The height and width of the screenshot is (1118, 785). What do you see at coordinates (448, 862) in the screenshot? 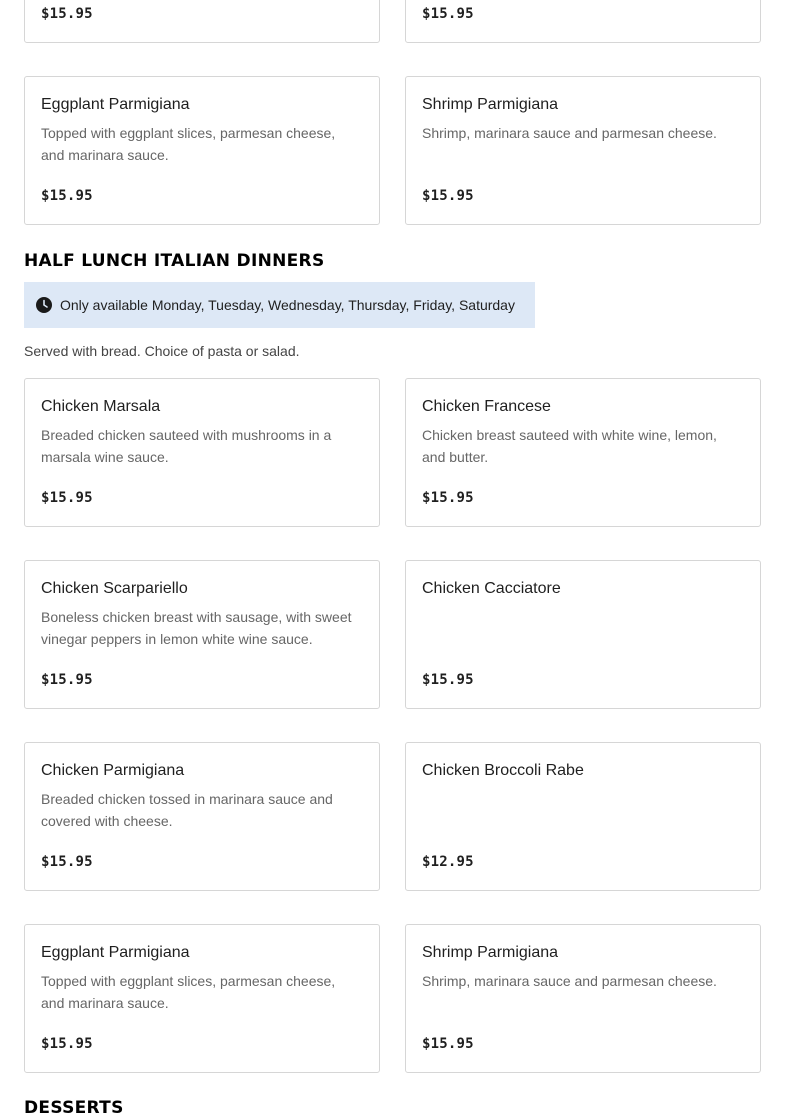
I see `menu-item-price: $12.95` at bounding box center [448, 862].